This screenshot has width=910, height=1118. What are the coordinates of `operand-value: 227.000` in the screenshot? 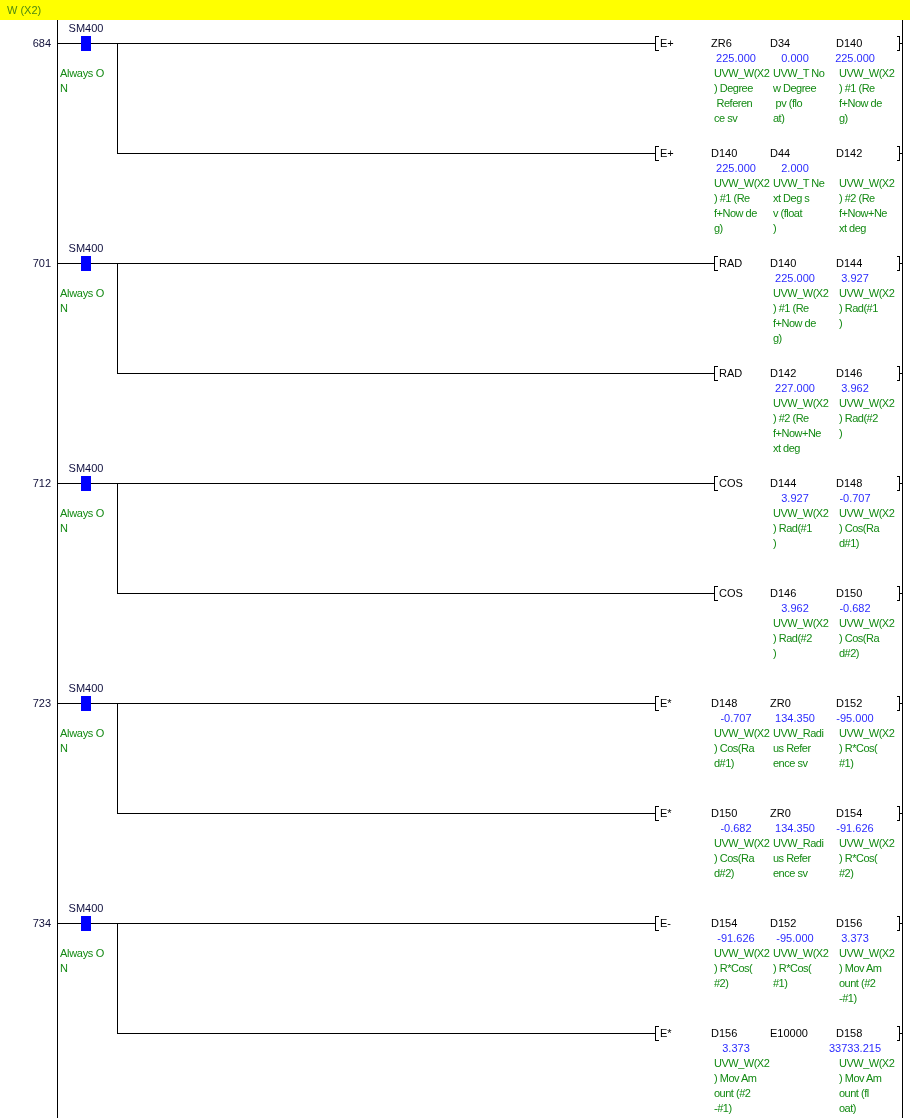 It's located at (795, 388).